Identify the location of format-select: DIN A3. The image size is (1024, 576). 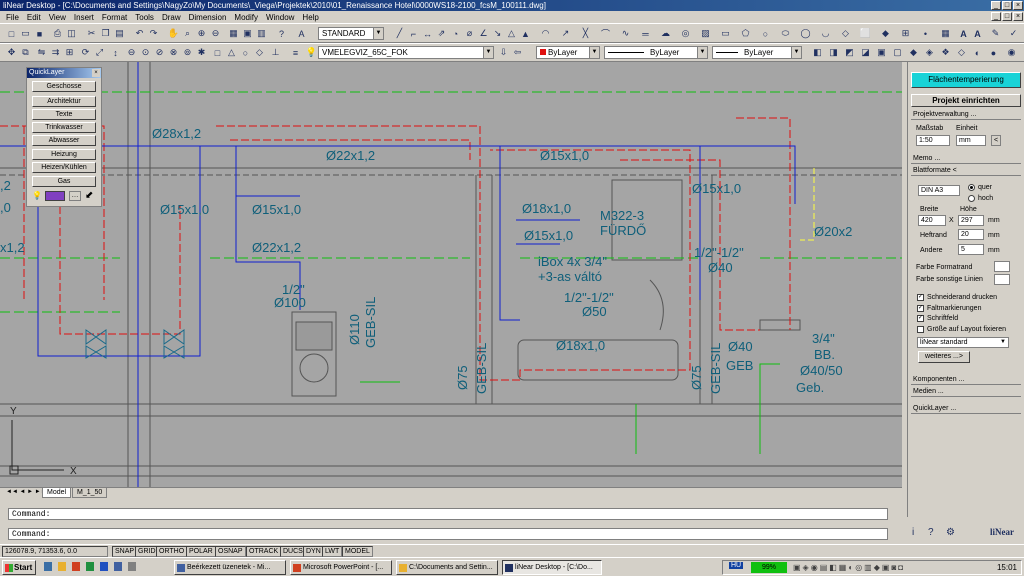
(939, 190).